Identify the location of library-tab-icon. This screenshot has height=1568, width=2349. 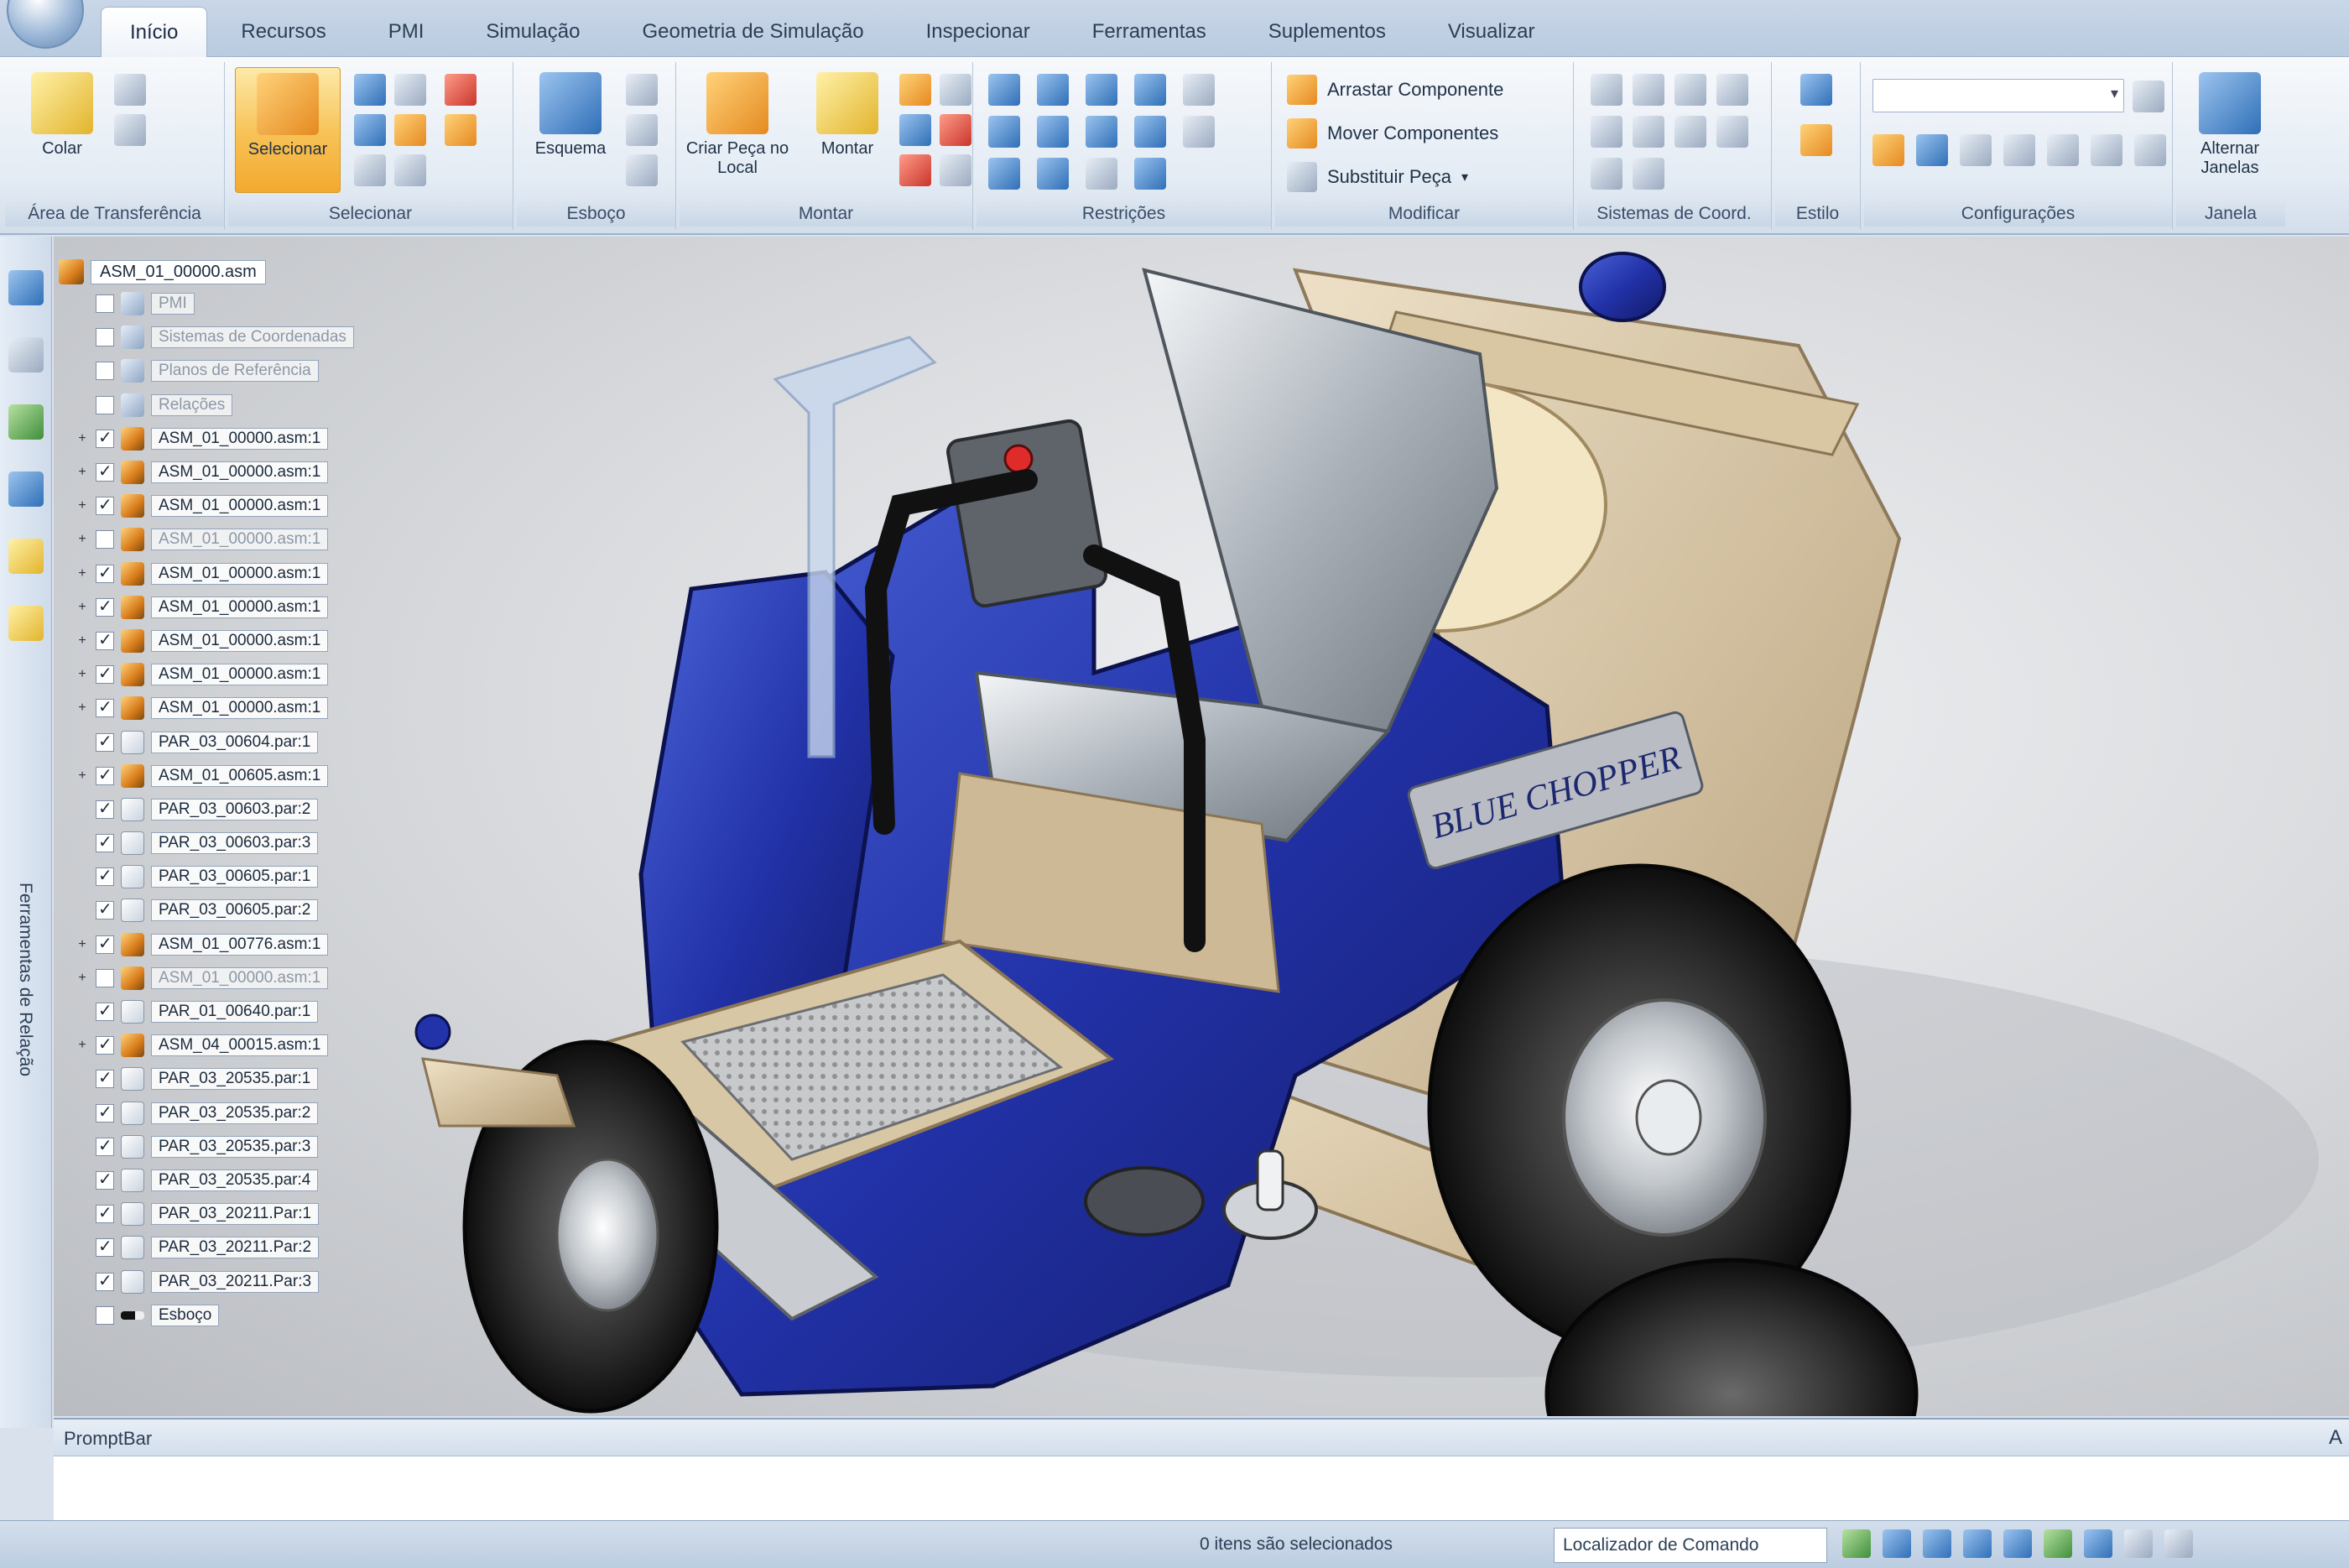
(26, 422).